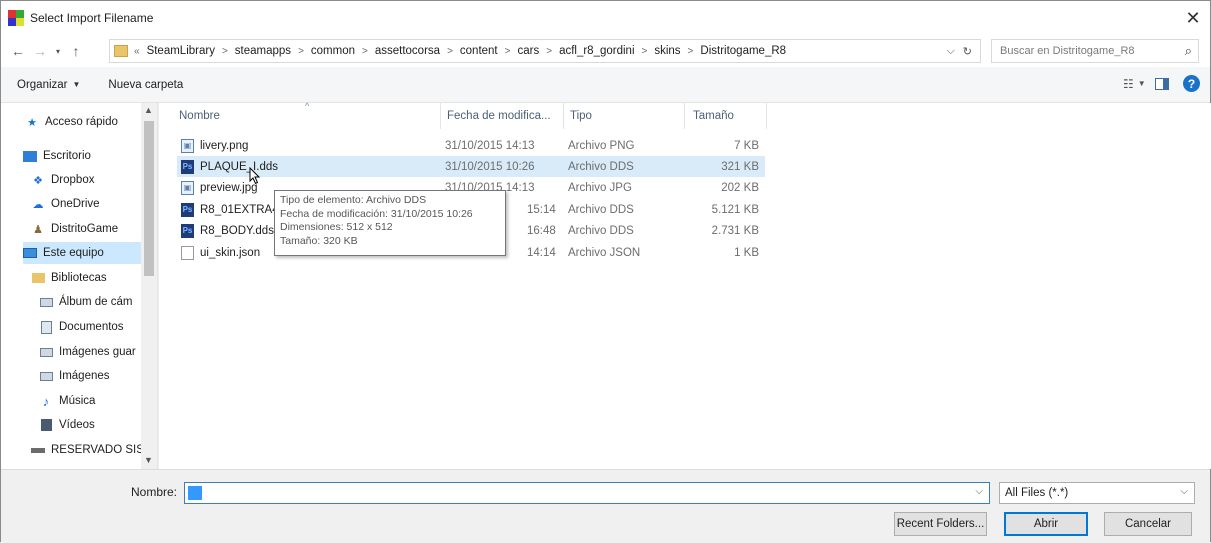 Image resolution: width=1211 pixels, height=543 pixels. What do you see at coordinates (73, 180) in the screenshot?
I see `nav-label: Dropbox` at bounding box center [73, 180].